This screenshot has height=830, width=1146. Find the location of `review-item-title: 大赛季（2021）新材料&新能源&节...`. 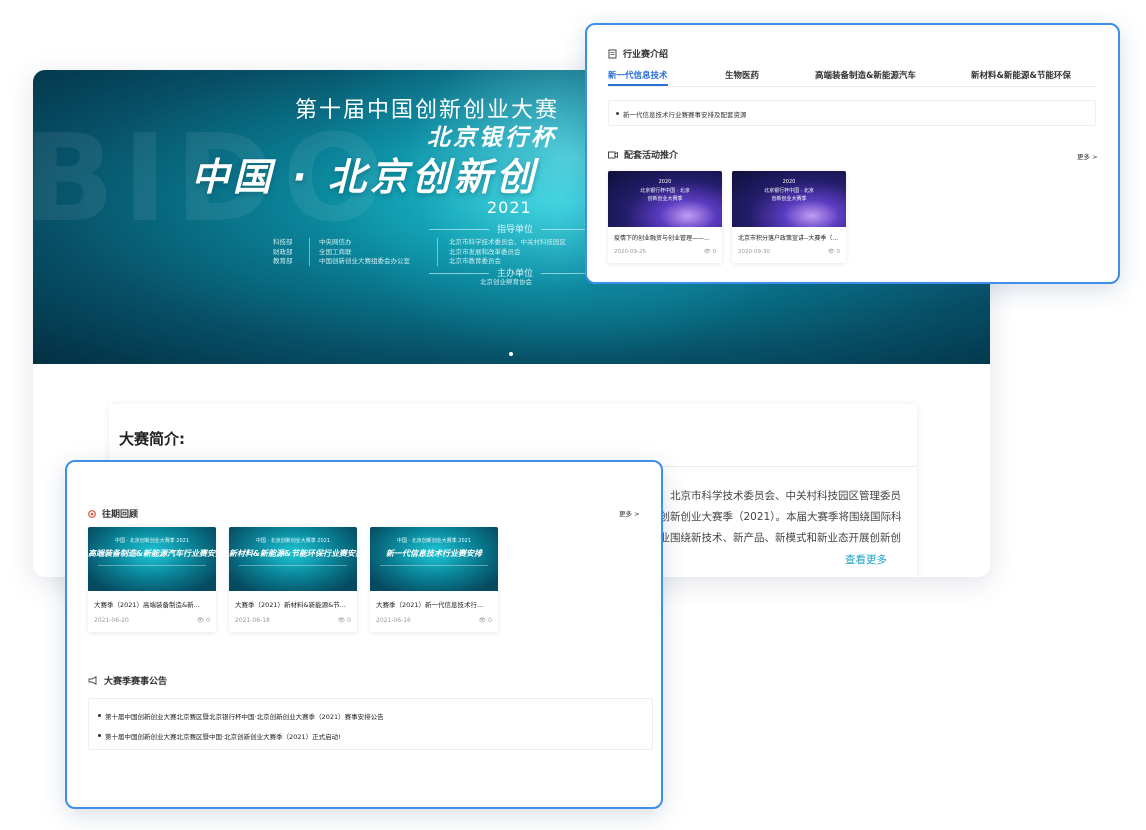

review-item-title: 大赛季（2021）新材料&新能源&节... is located at coordinates (290, 605).